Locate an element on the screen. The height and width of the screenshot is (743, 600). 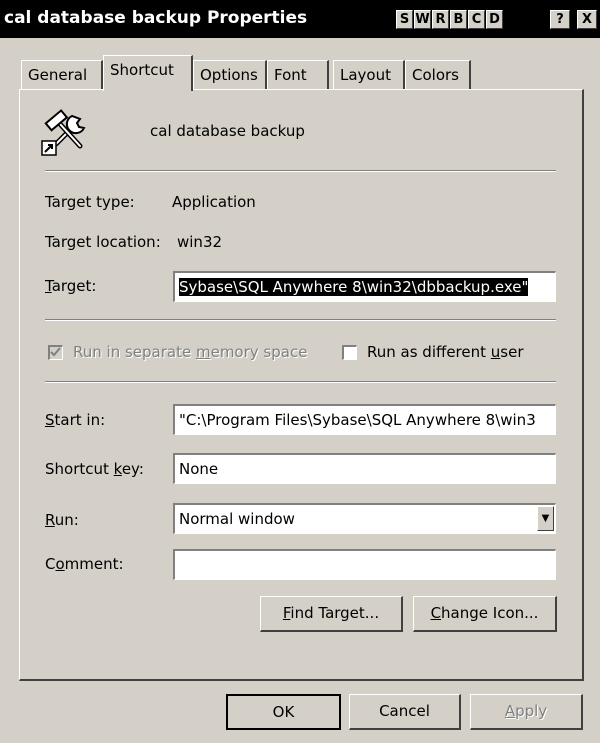
window-title: cal database backup Properties is located at coordinates (156, 18).